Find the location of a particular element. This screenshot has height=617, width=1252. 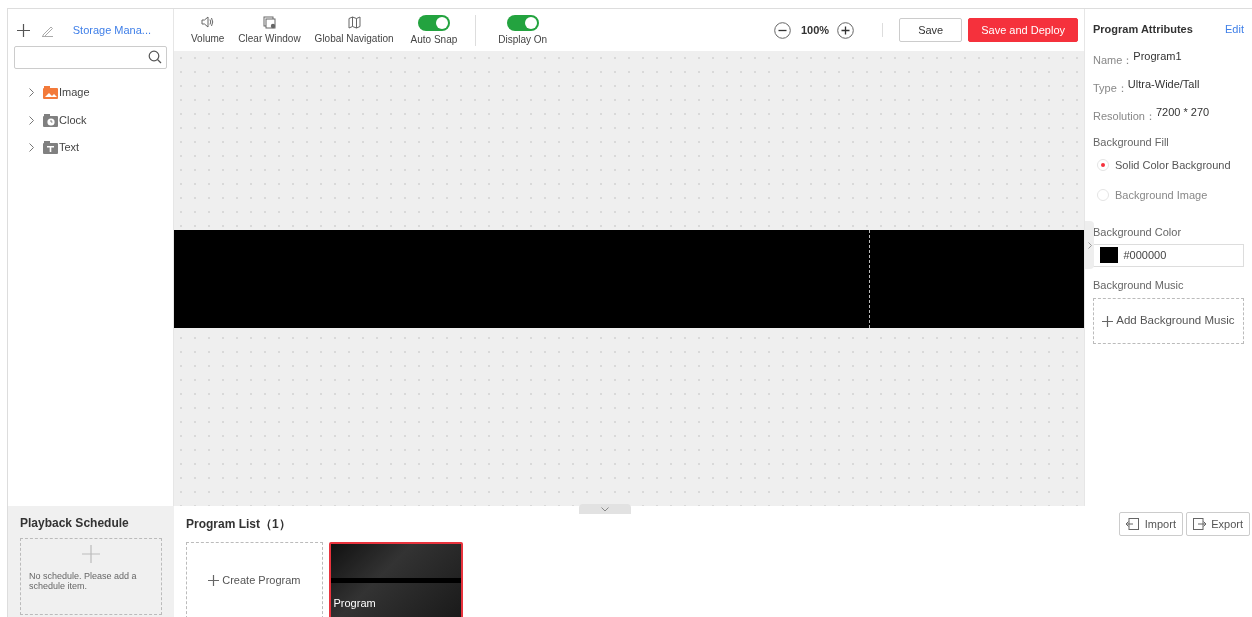

import-icon is located at coordinates (1133, 524).